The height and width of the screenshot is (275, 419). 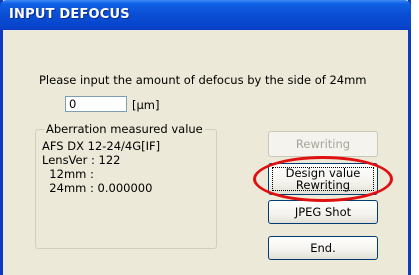 I want to click on design-button-label-line2: Rewriting, so click(x=323, y=185).